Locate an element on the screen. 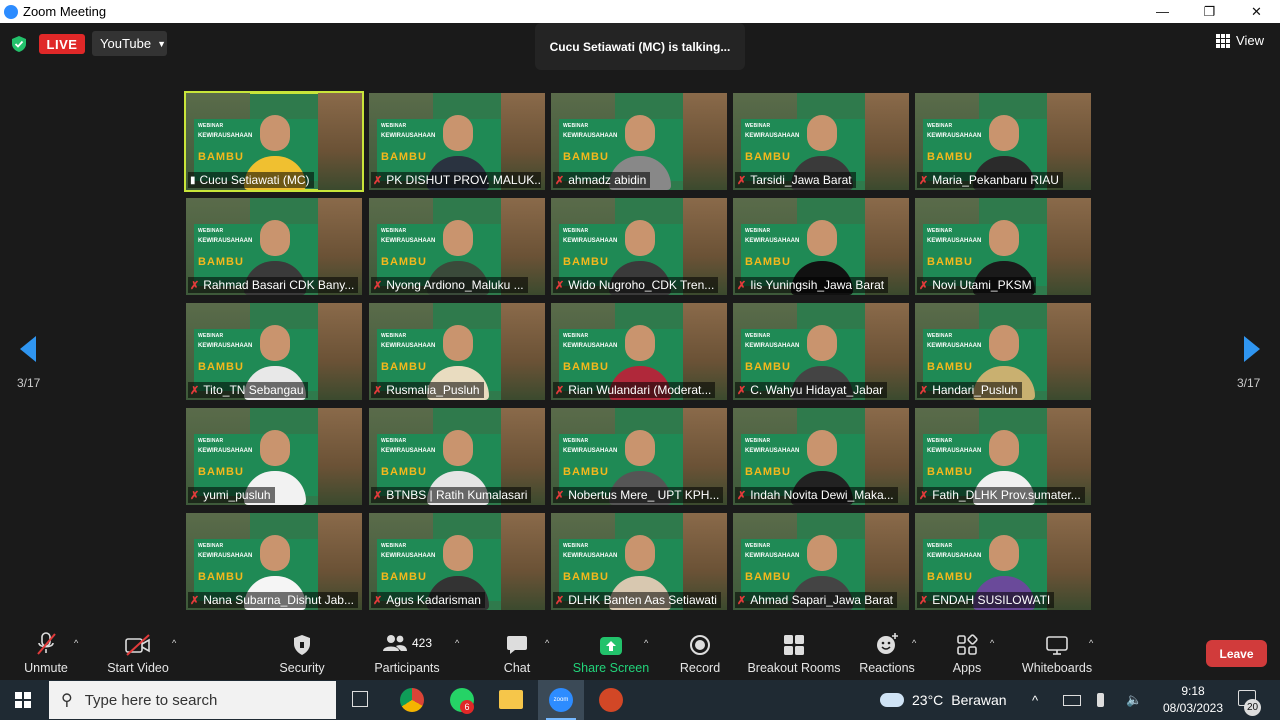 This screenshot has height=720, width=1280. participant-tile: WEBINAR KEWIRAUSAHAAN BAMBU ✗ Handari_Pusluh is located at coordinates (1003, 351).